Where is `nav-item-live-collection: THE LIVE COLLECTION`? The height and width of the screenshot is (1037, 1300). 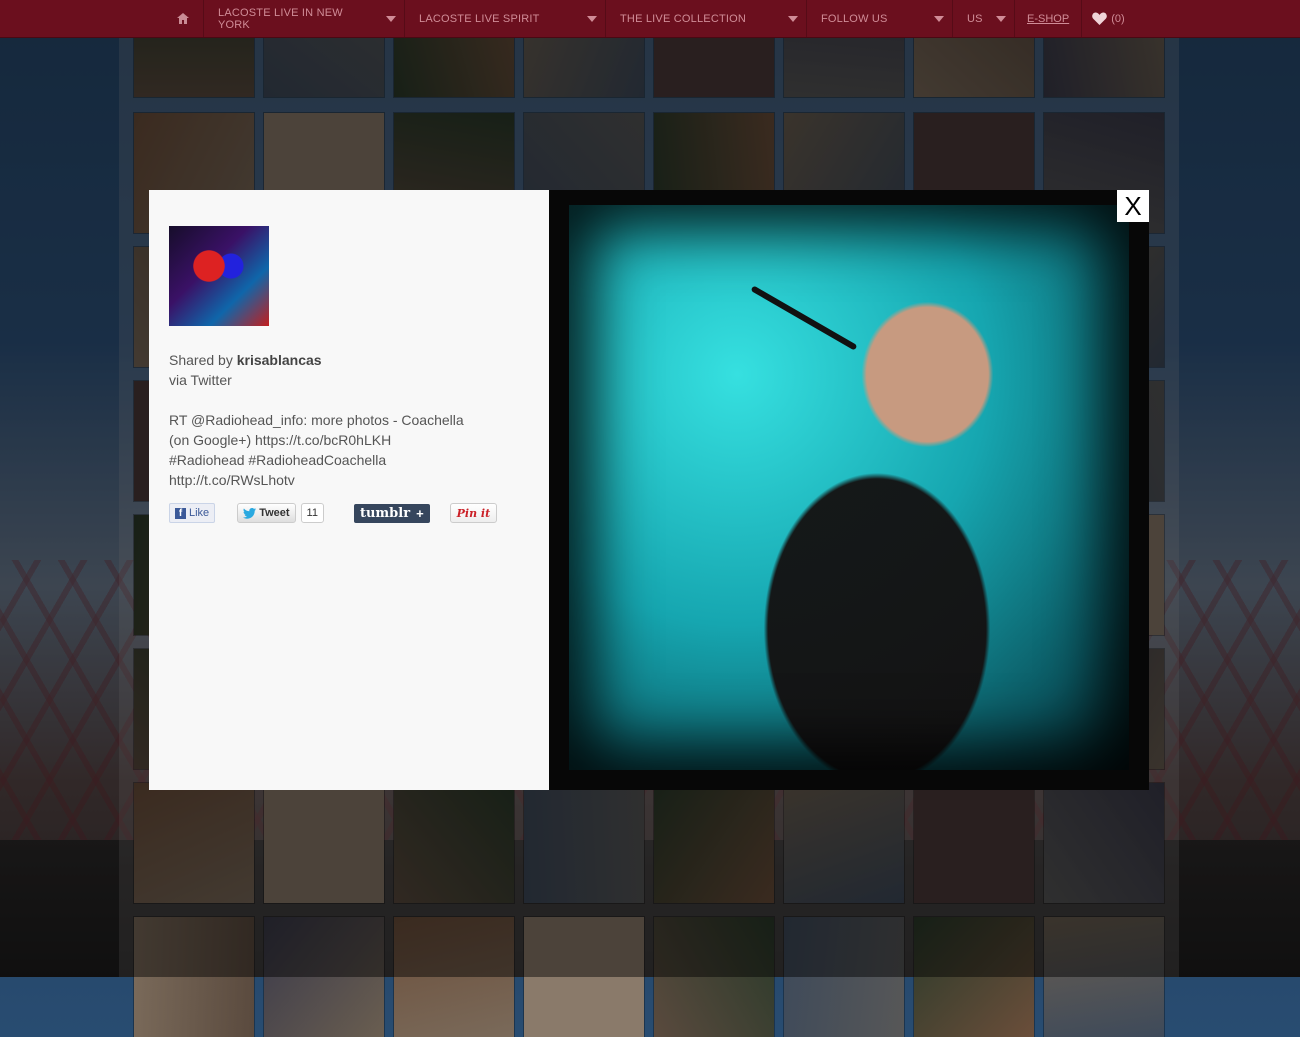
nav-item-live-collection: THE LIVE COLLECTION is located at coordinates (706, 18).